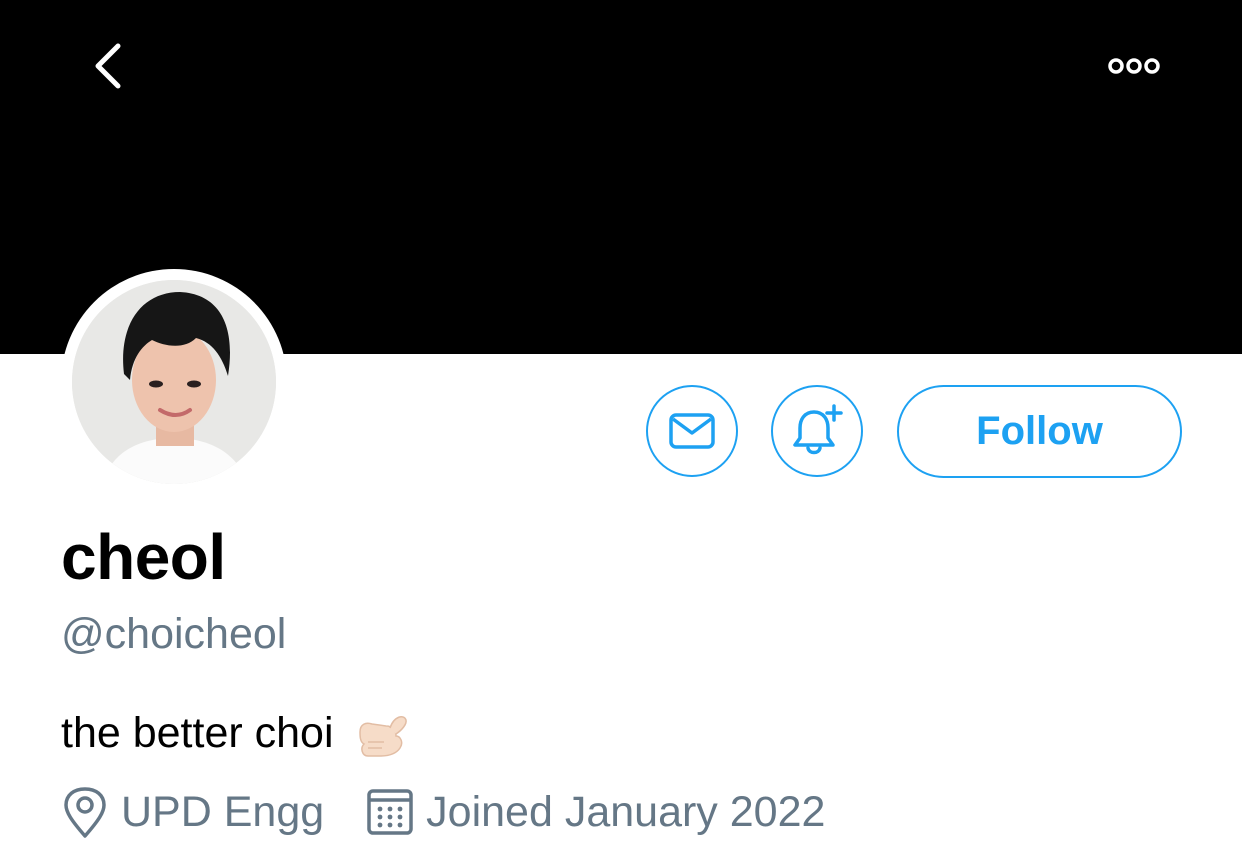 This screenshot has width=1242, height=857. I want to click on avatar-photo, so click(174, 382).